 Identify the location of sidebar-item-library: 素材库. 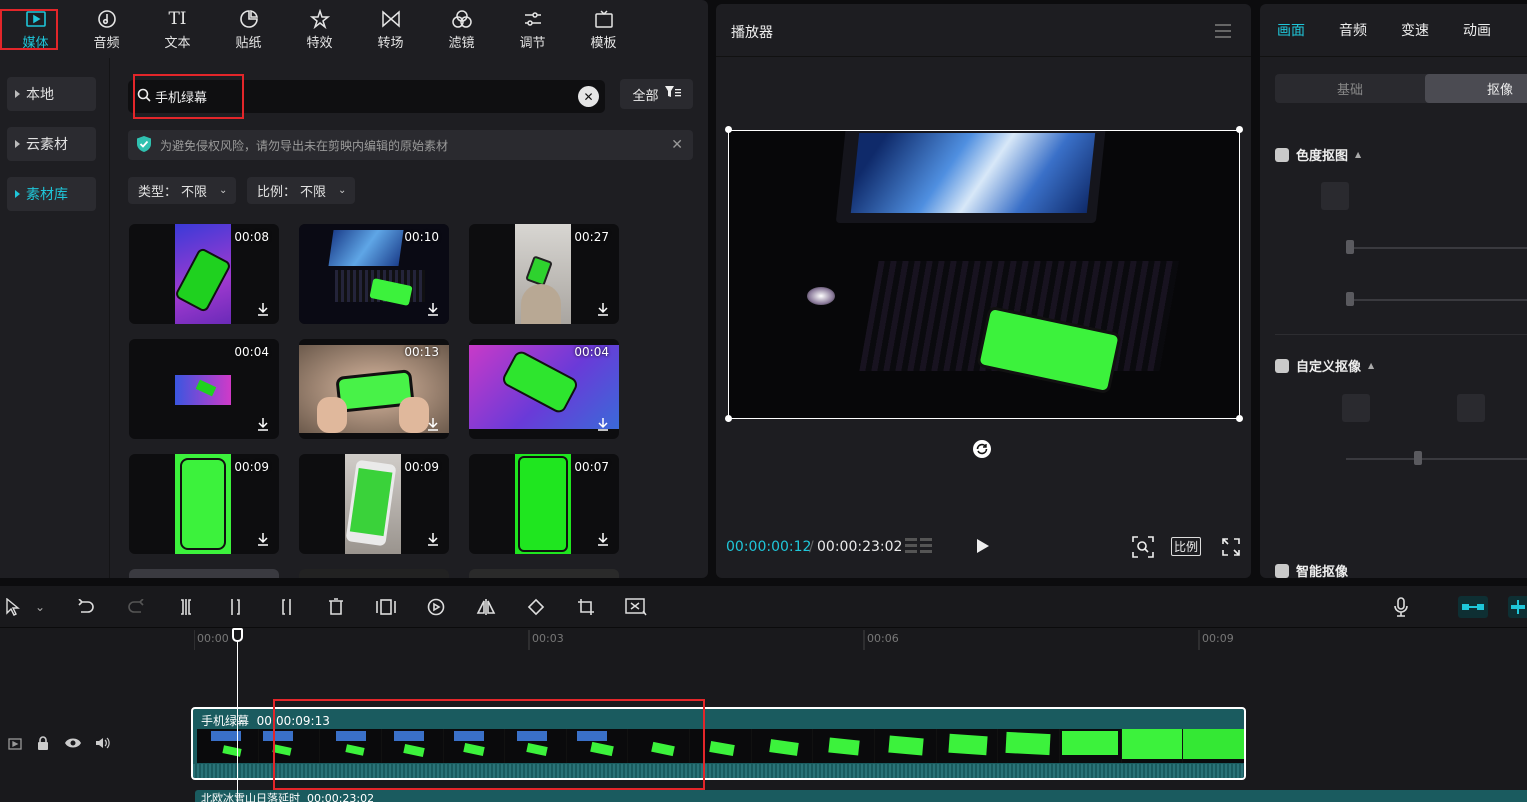
(51, 194).